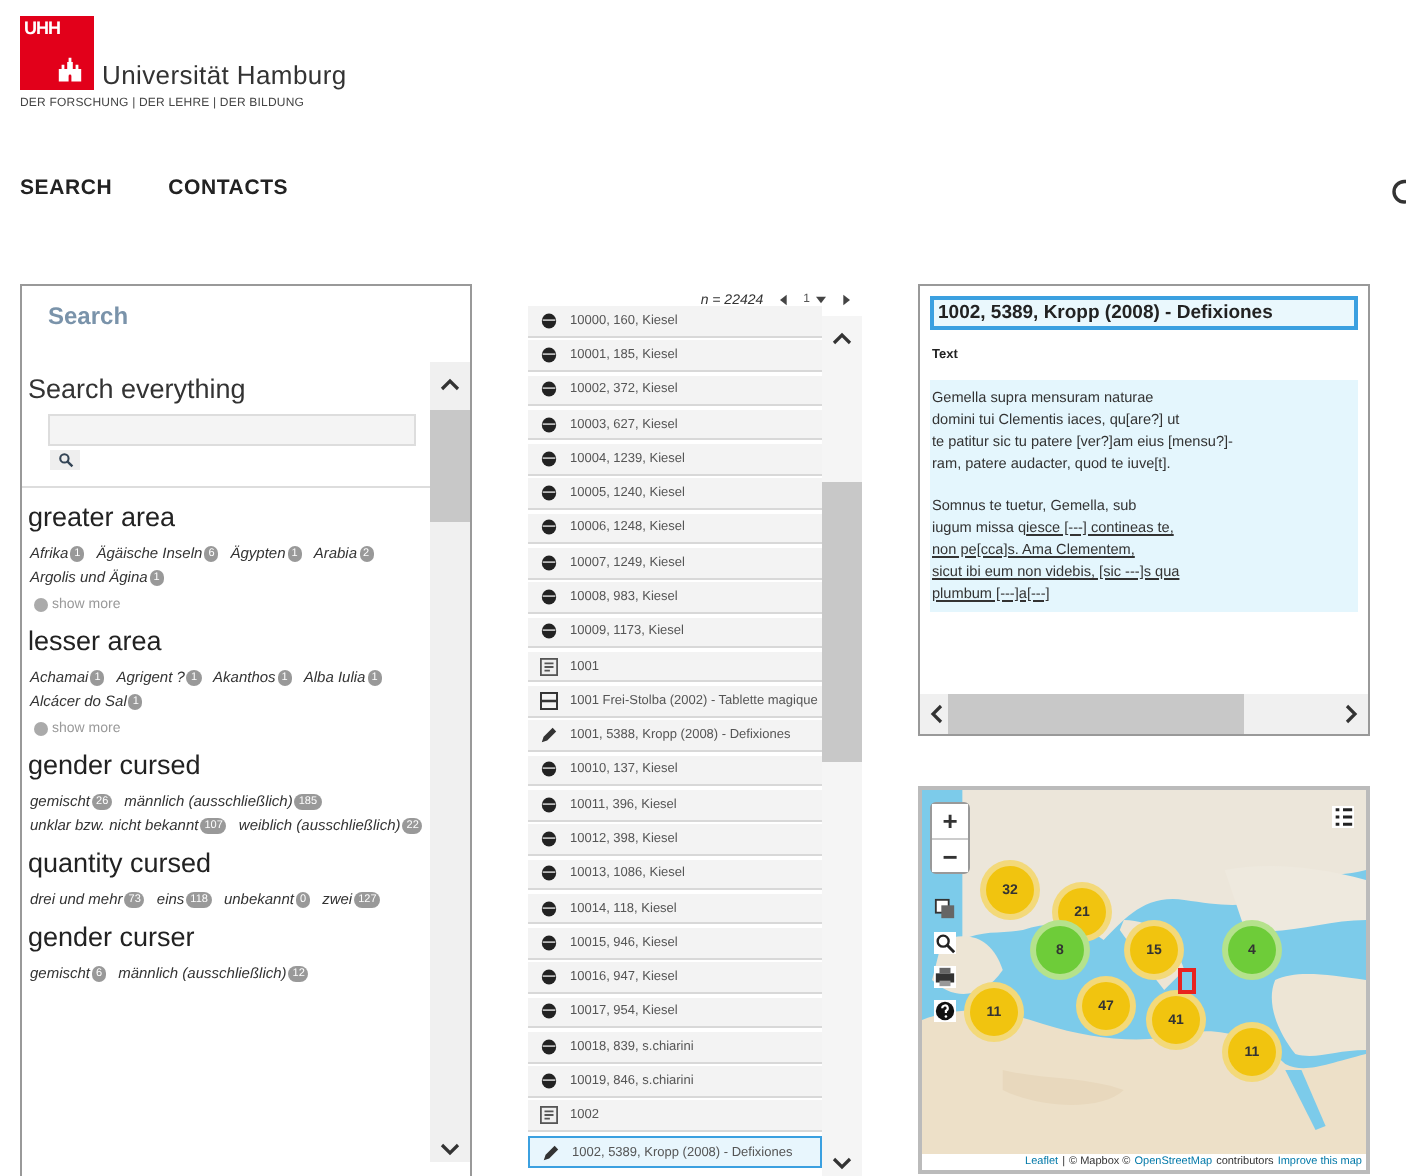 This screenshot has height=1176, width=1406. Describe the element at coordinates (96, 641) in the screenshot. I see `facet-heading: lesser area` at that location.